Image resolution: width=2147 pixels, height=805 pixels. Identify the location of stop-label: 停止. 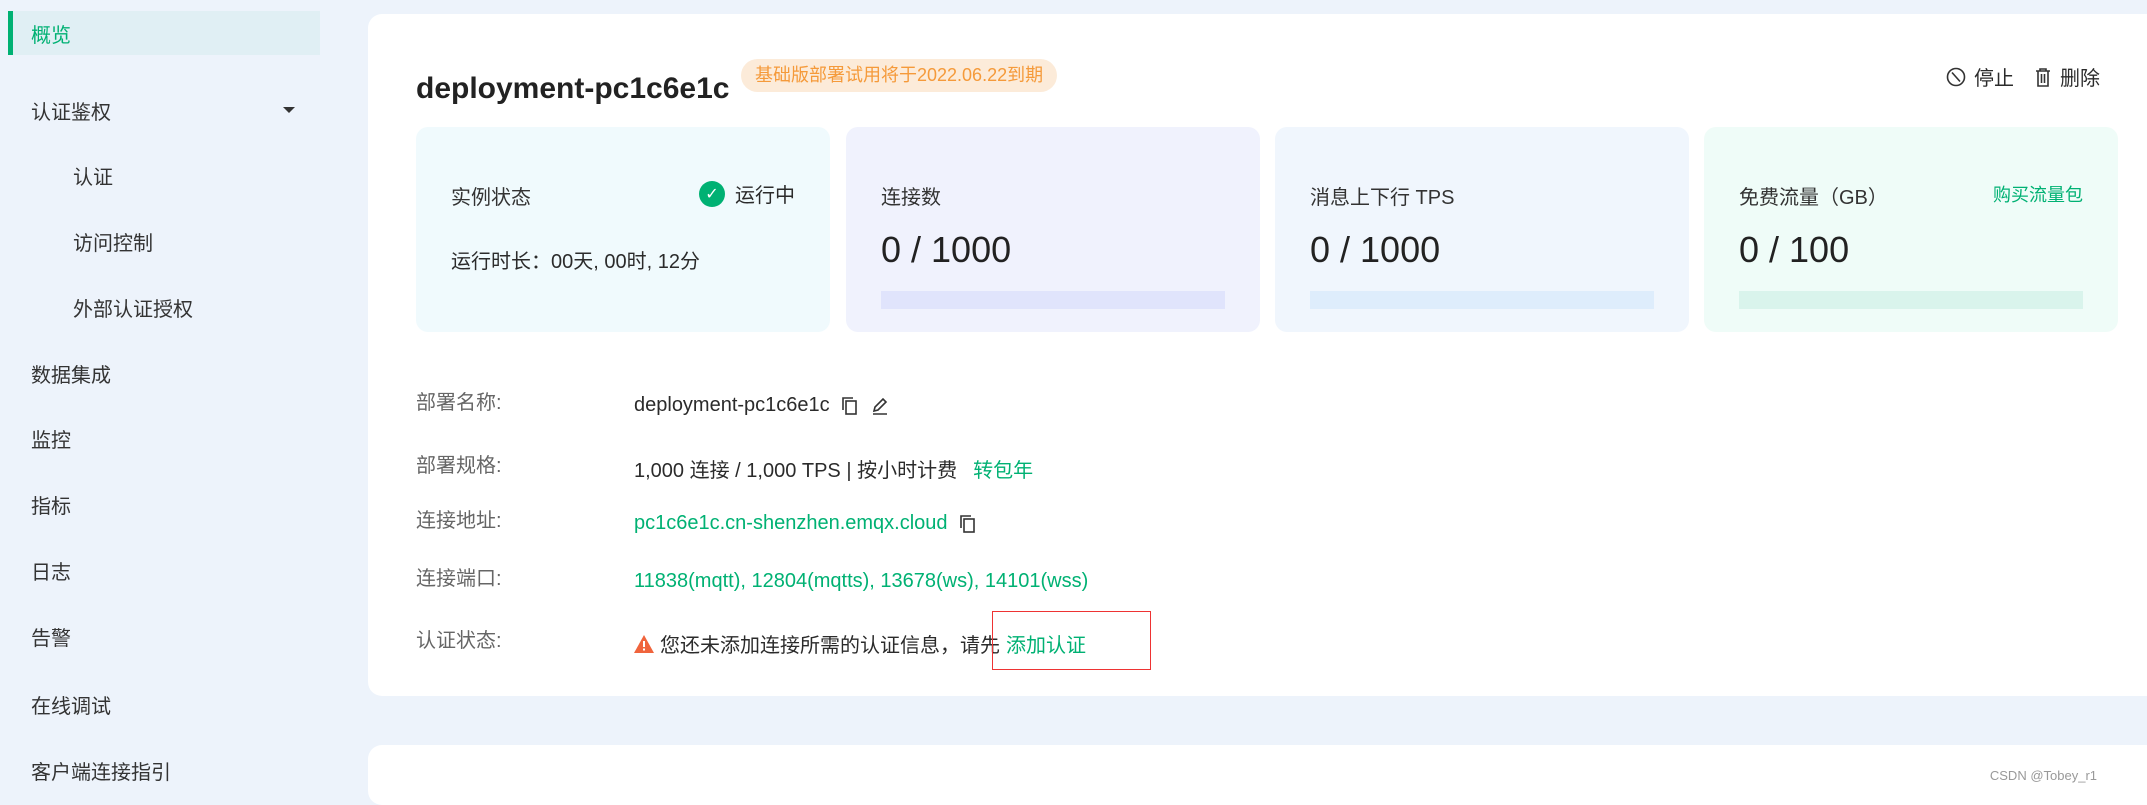
(1994, 79).